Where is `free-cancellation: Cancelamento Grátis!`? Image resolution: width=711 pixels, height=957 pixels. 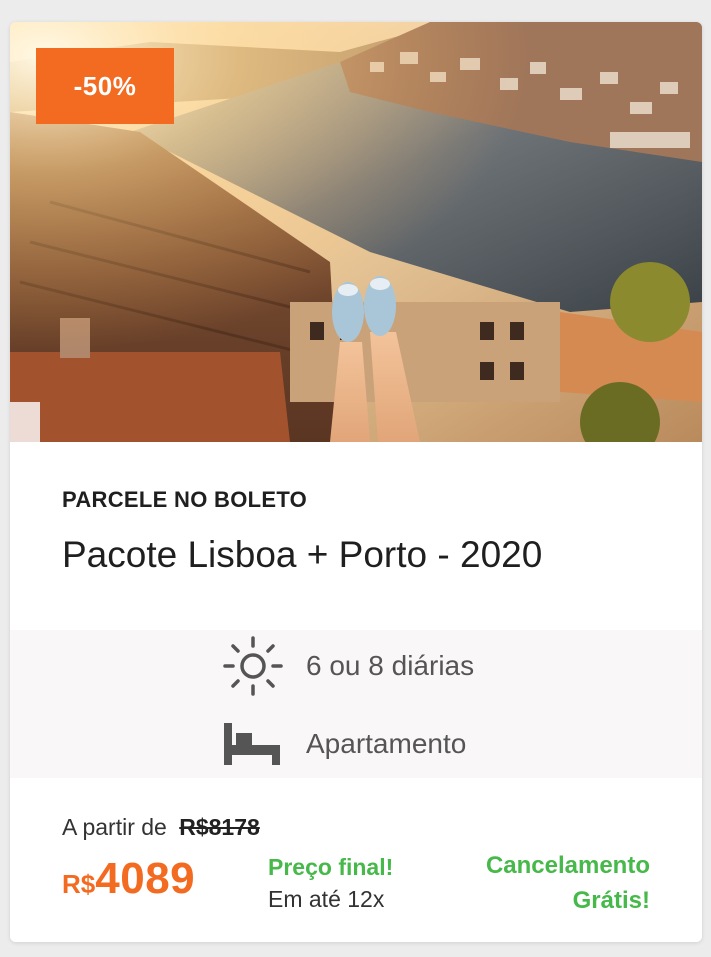 free-cancellation: Cancelamento Grátis! is located at coordinates (568, 883).